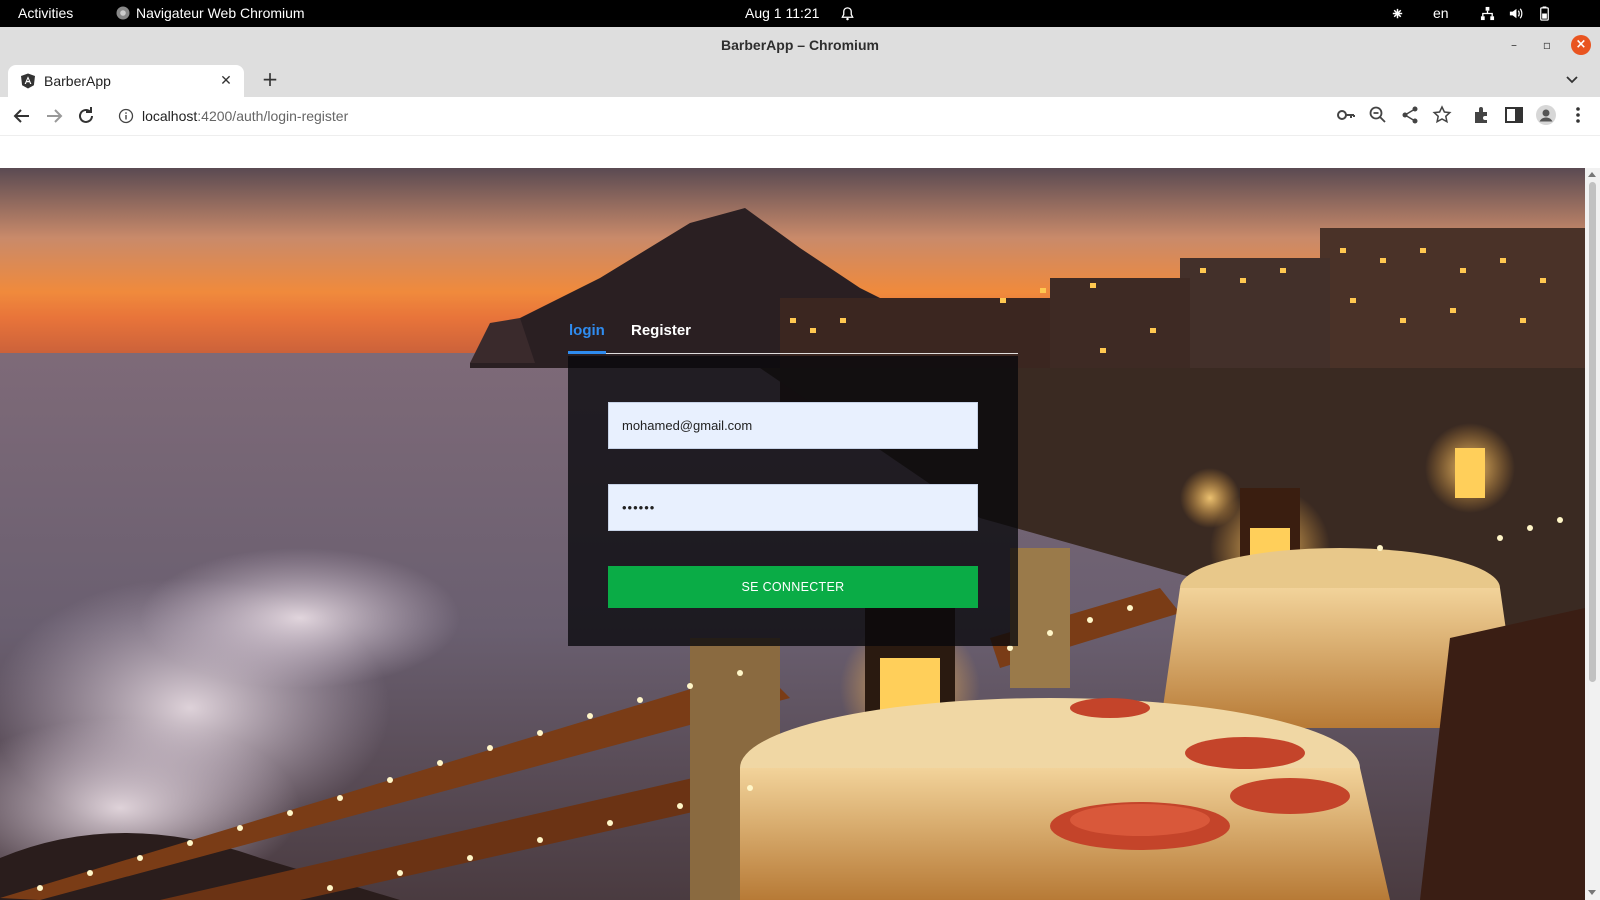 The height and width of the screenshot is (900, 1600). Describe the element at coordinates (800, 80) in the screenshot. I see `tab-strip: BarberApp ✕ +` at that location.